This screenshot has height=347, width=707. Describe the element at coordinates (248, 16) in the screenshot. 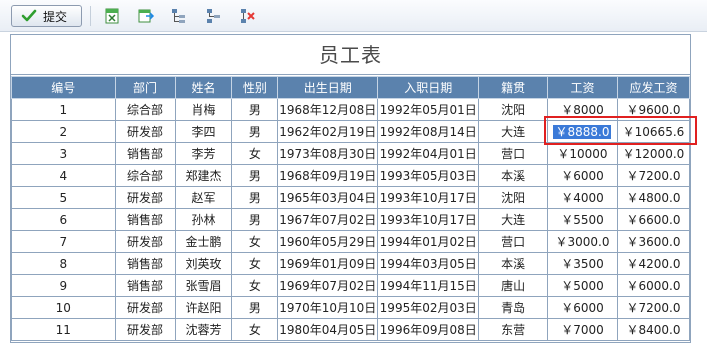

I see `delete-row-icon` at that location.